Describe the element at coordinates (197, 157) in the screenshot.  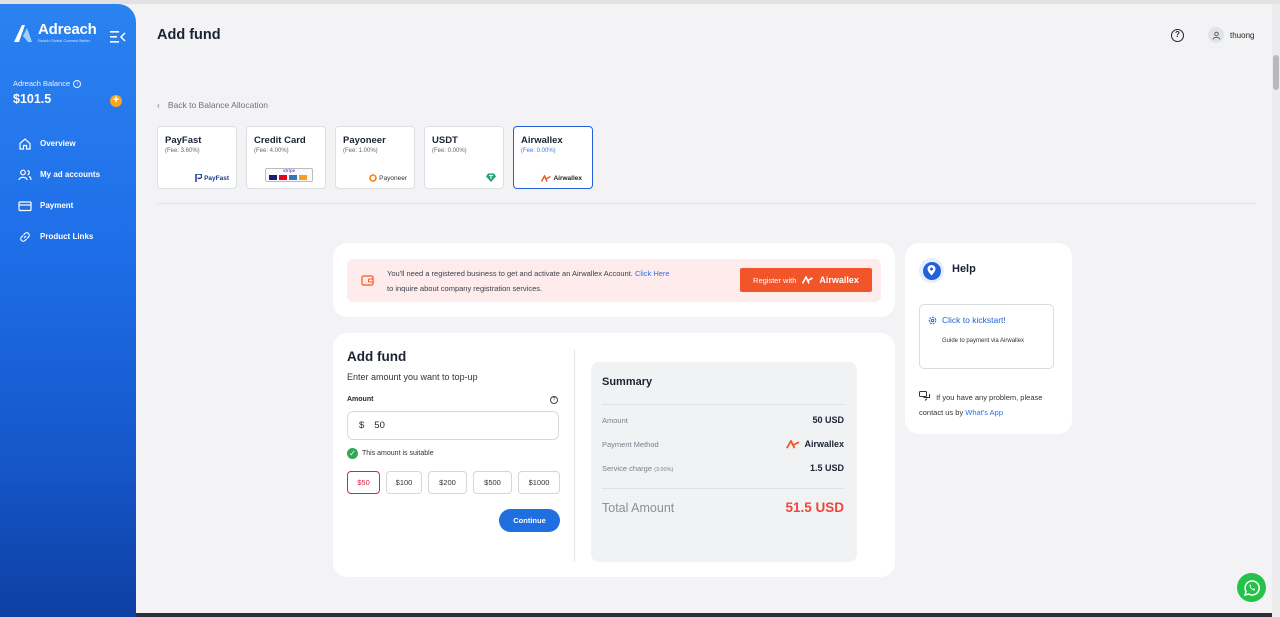
I see `method-card-payfast: PayFast (Fee: 3.60%) PayFast` at that location.